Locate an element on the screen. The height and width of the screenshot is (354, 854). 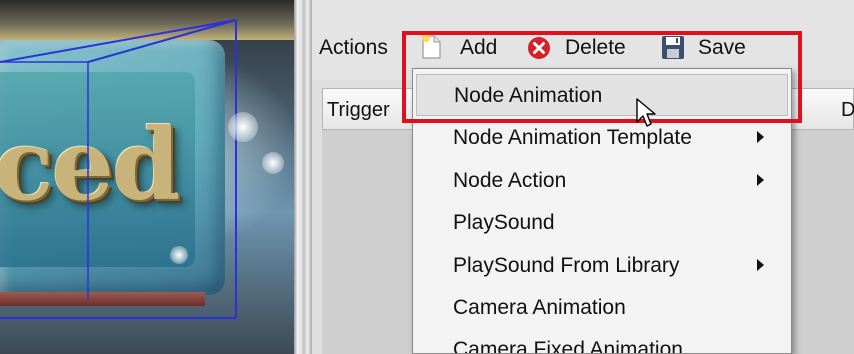
new-document-icon is located at coordinates (431, 46).